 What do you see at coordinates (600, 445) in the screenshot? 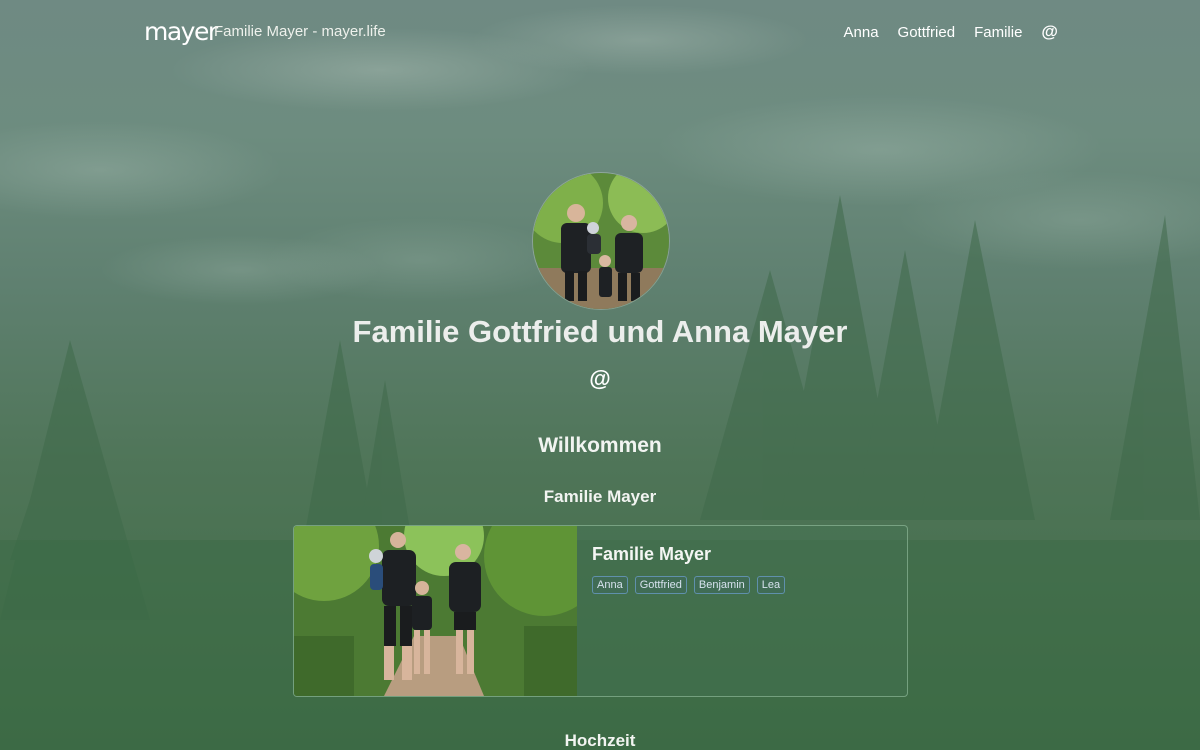
I see `welcome-heading: Willkommen` at bounding box center [600, 445].